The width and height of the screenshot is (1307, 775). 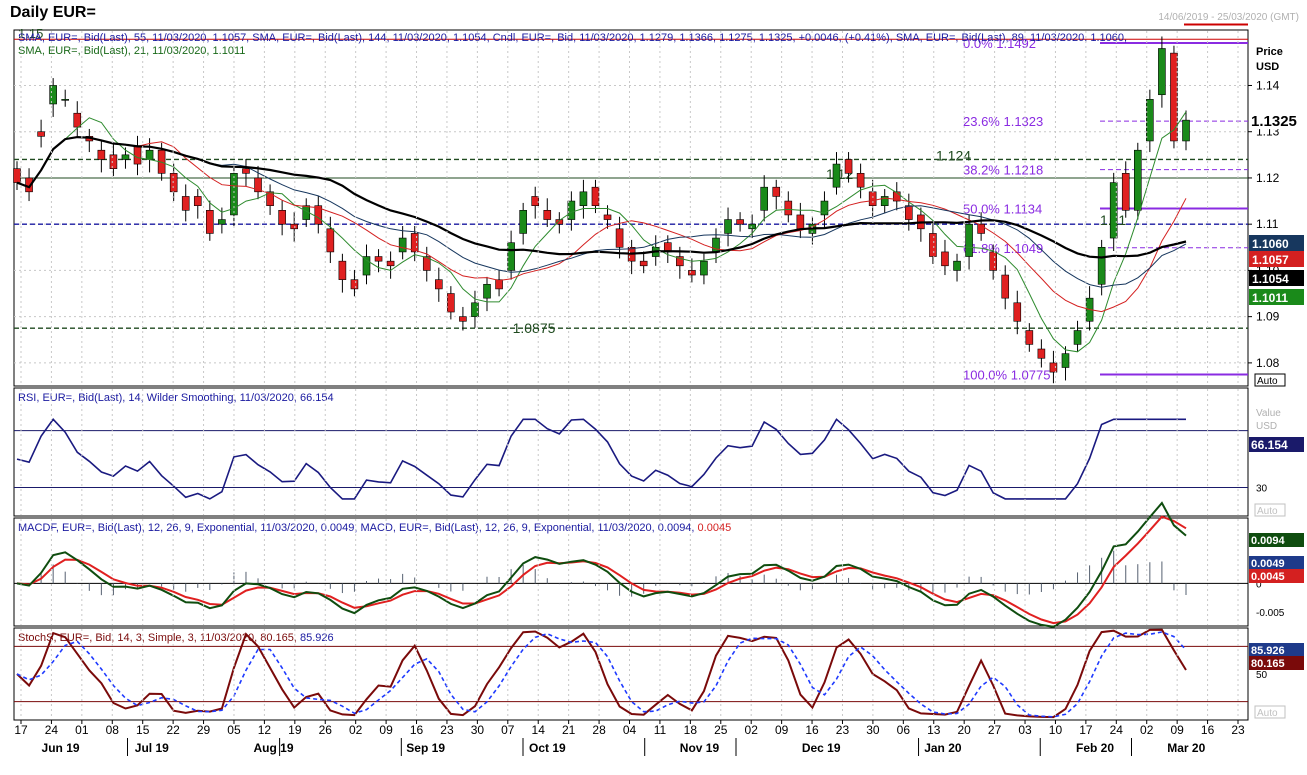 I want to click on date-tick-label: 20, so click(x=964, y=730).